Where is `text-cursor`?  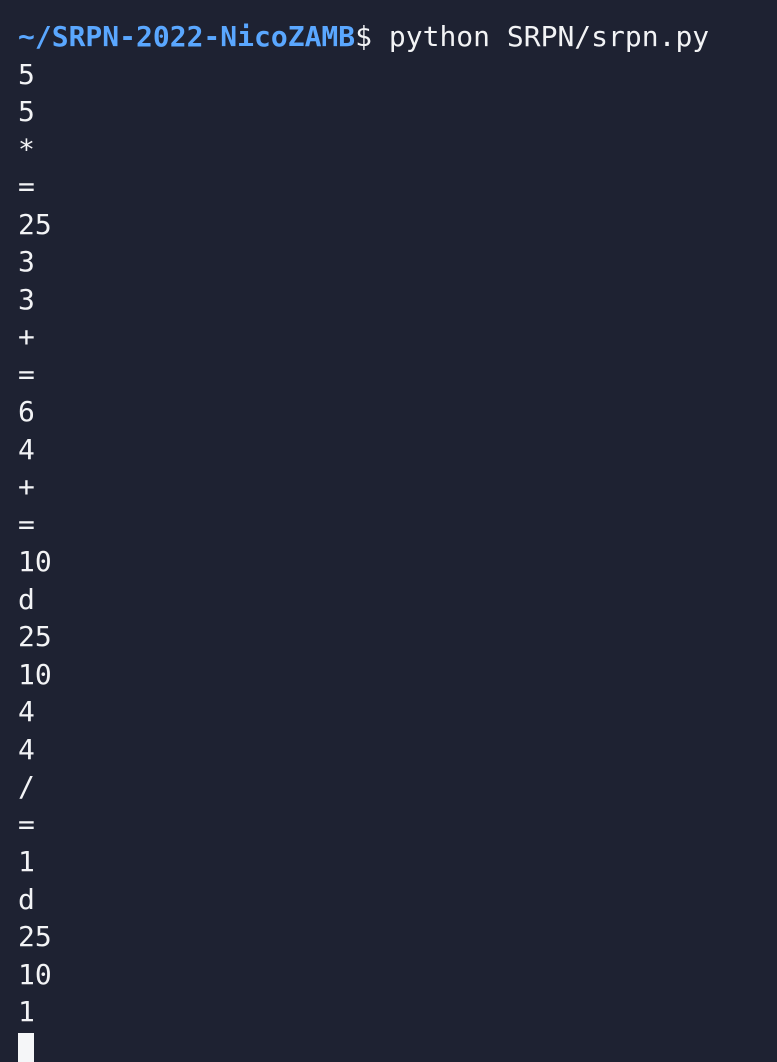
text-cursor is located at coordinates (26, 1047).